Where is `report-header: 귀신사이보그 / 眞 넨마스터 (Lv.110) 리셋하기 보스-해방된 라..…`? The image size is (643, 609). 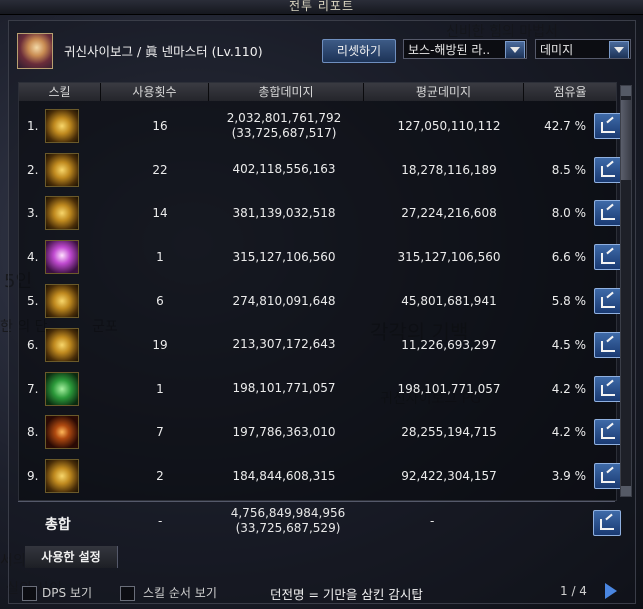
report-header: 귀신사이보그 / 眞 넨마스터 (Lv.110) 리셋하기 보스-해방된 라..… is located at coordinates (322, 46).